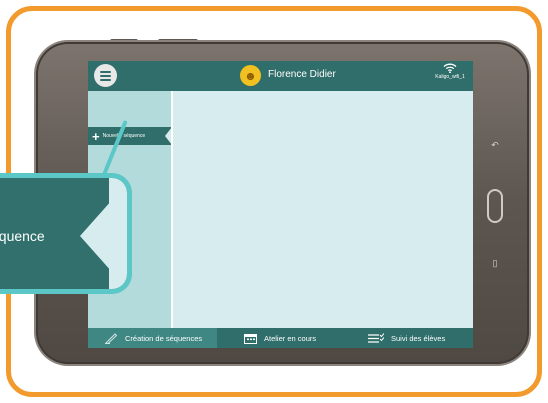 The image size is (548, 403). What do you see at coordinates (302, 74) in the screenshot?
I see `user-name: Florence Didier` at bounding box center [302, 74].